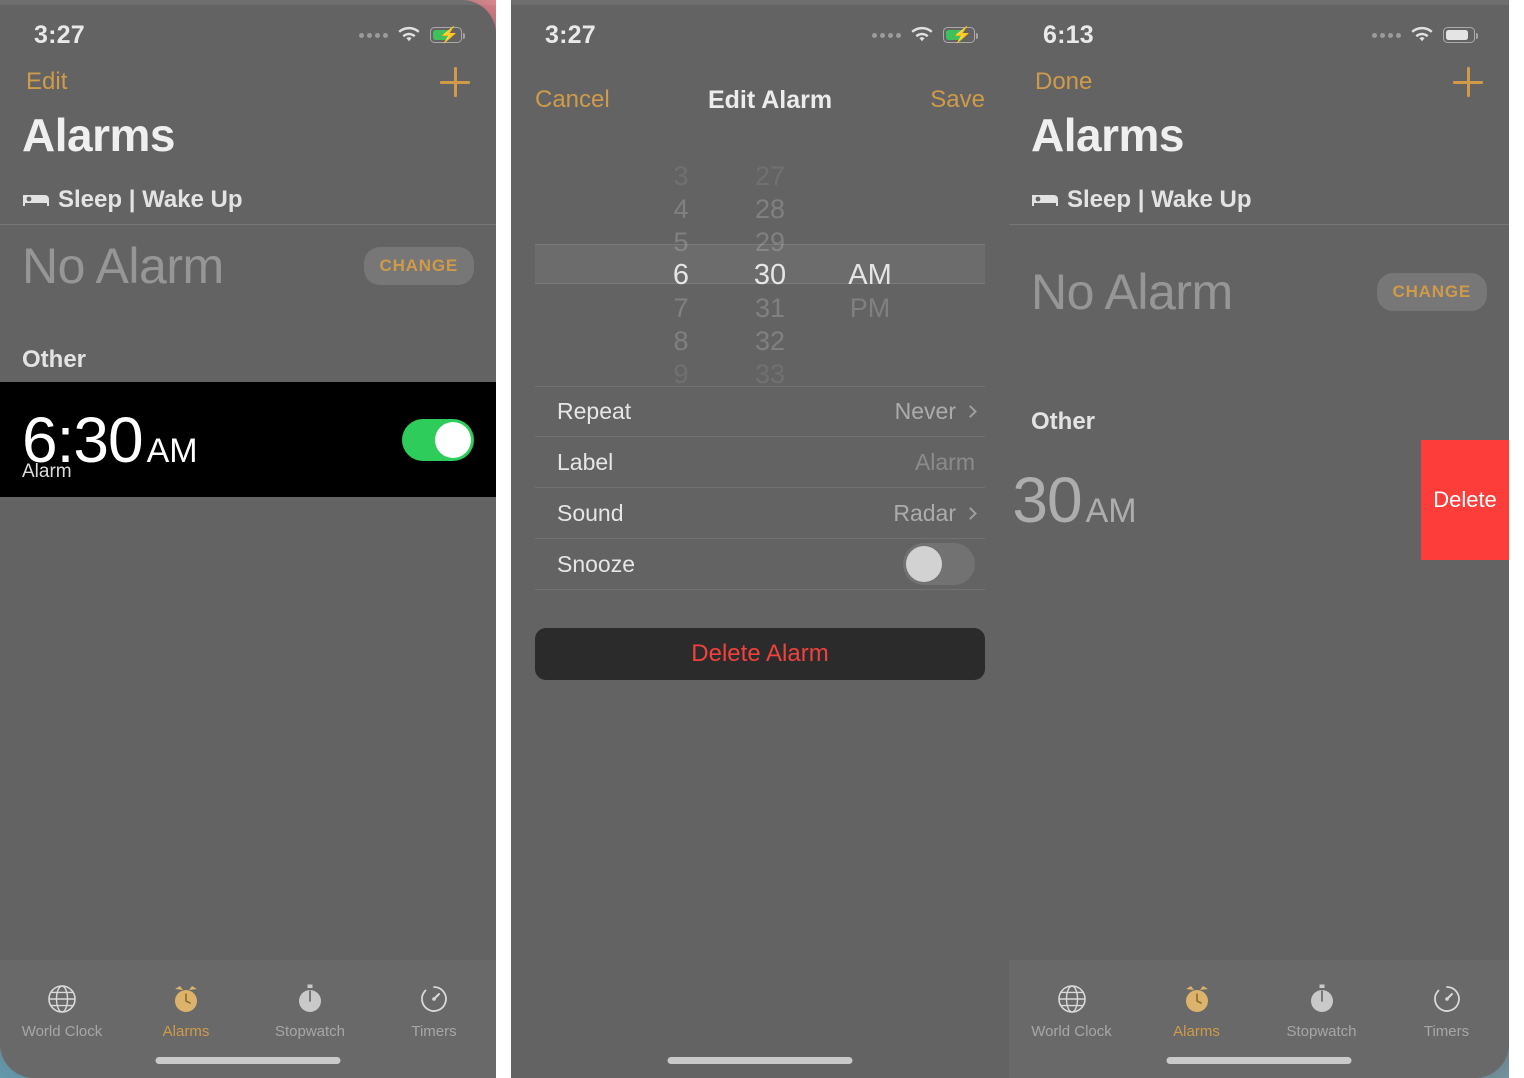  I want to click on battery-icon, so click(1461, 35).